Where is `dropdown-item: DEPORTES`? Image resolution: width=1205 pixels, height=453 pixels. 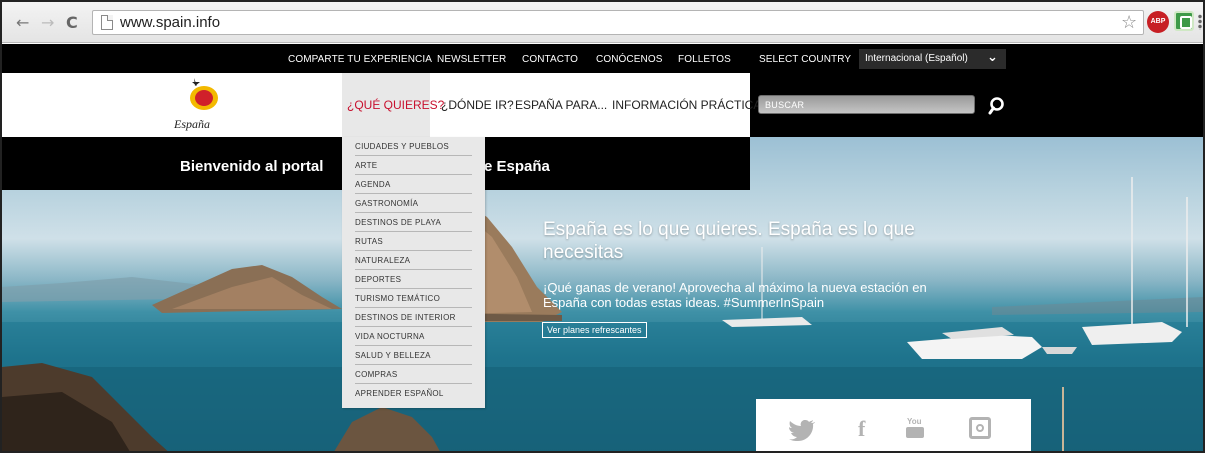 dropdown-item: DEPORTES is located at coordinates (413, 279).